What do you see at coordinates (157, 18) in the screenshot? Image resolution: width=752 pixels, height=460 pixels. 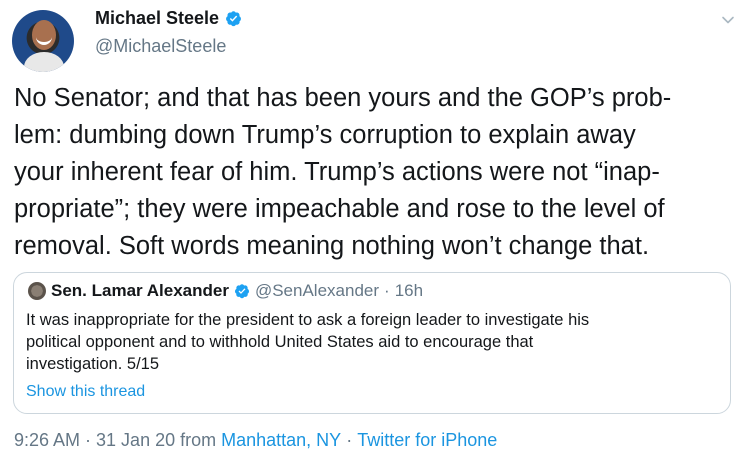 I see `author-display-name: Michael Steele` at bounding box center [157, 18].